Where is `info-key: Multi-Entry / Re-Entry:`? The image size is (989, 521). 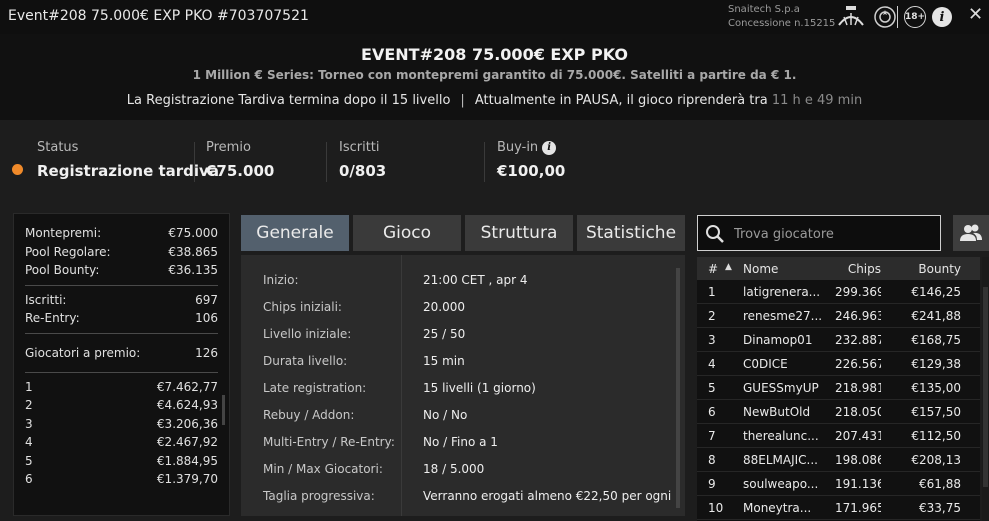
info-key: Multi-Entry / Re-Entry: is located at coordinates (329, 442).